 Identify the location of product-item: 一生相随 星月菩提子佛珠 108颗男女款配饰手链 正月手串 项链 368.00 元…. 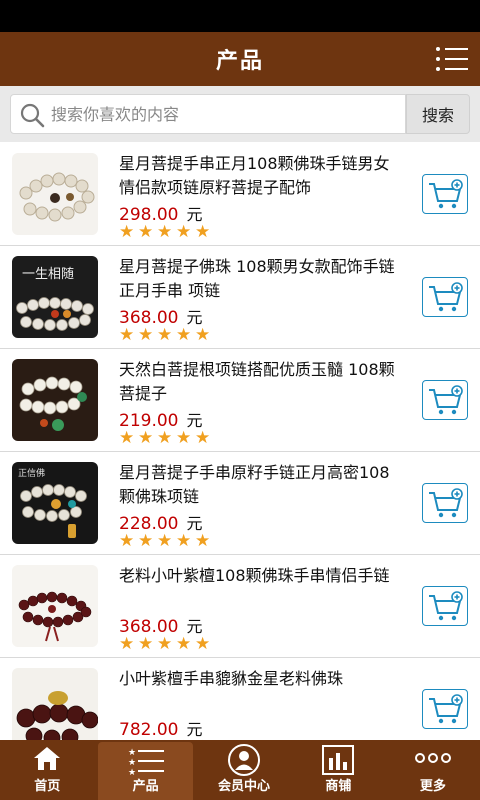
(240, 297).